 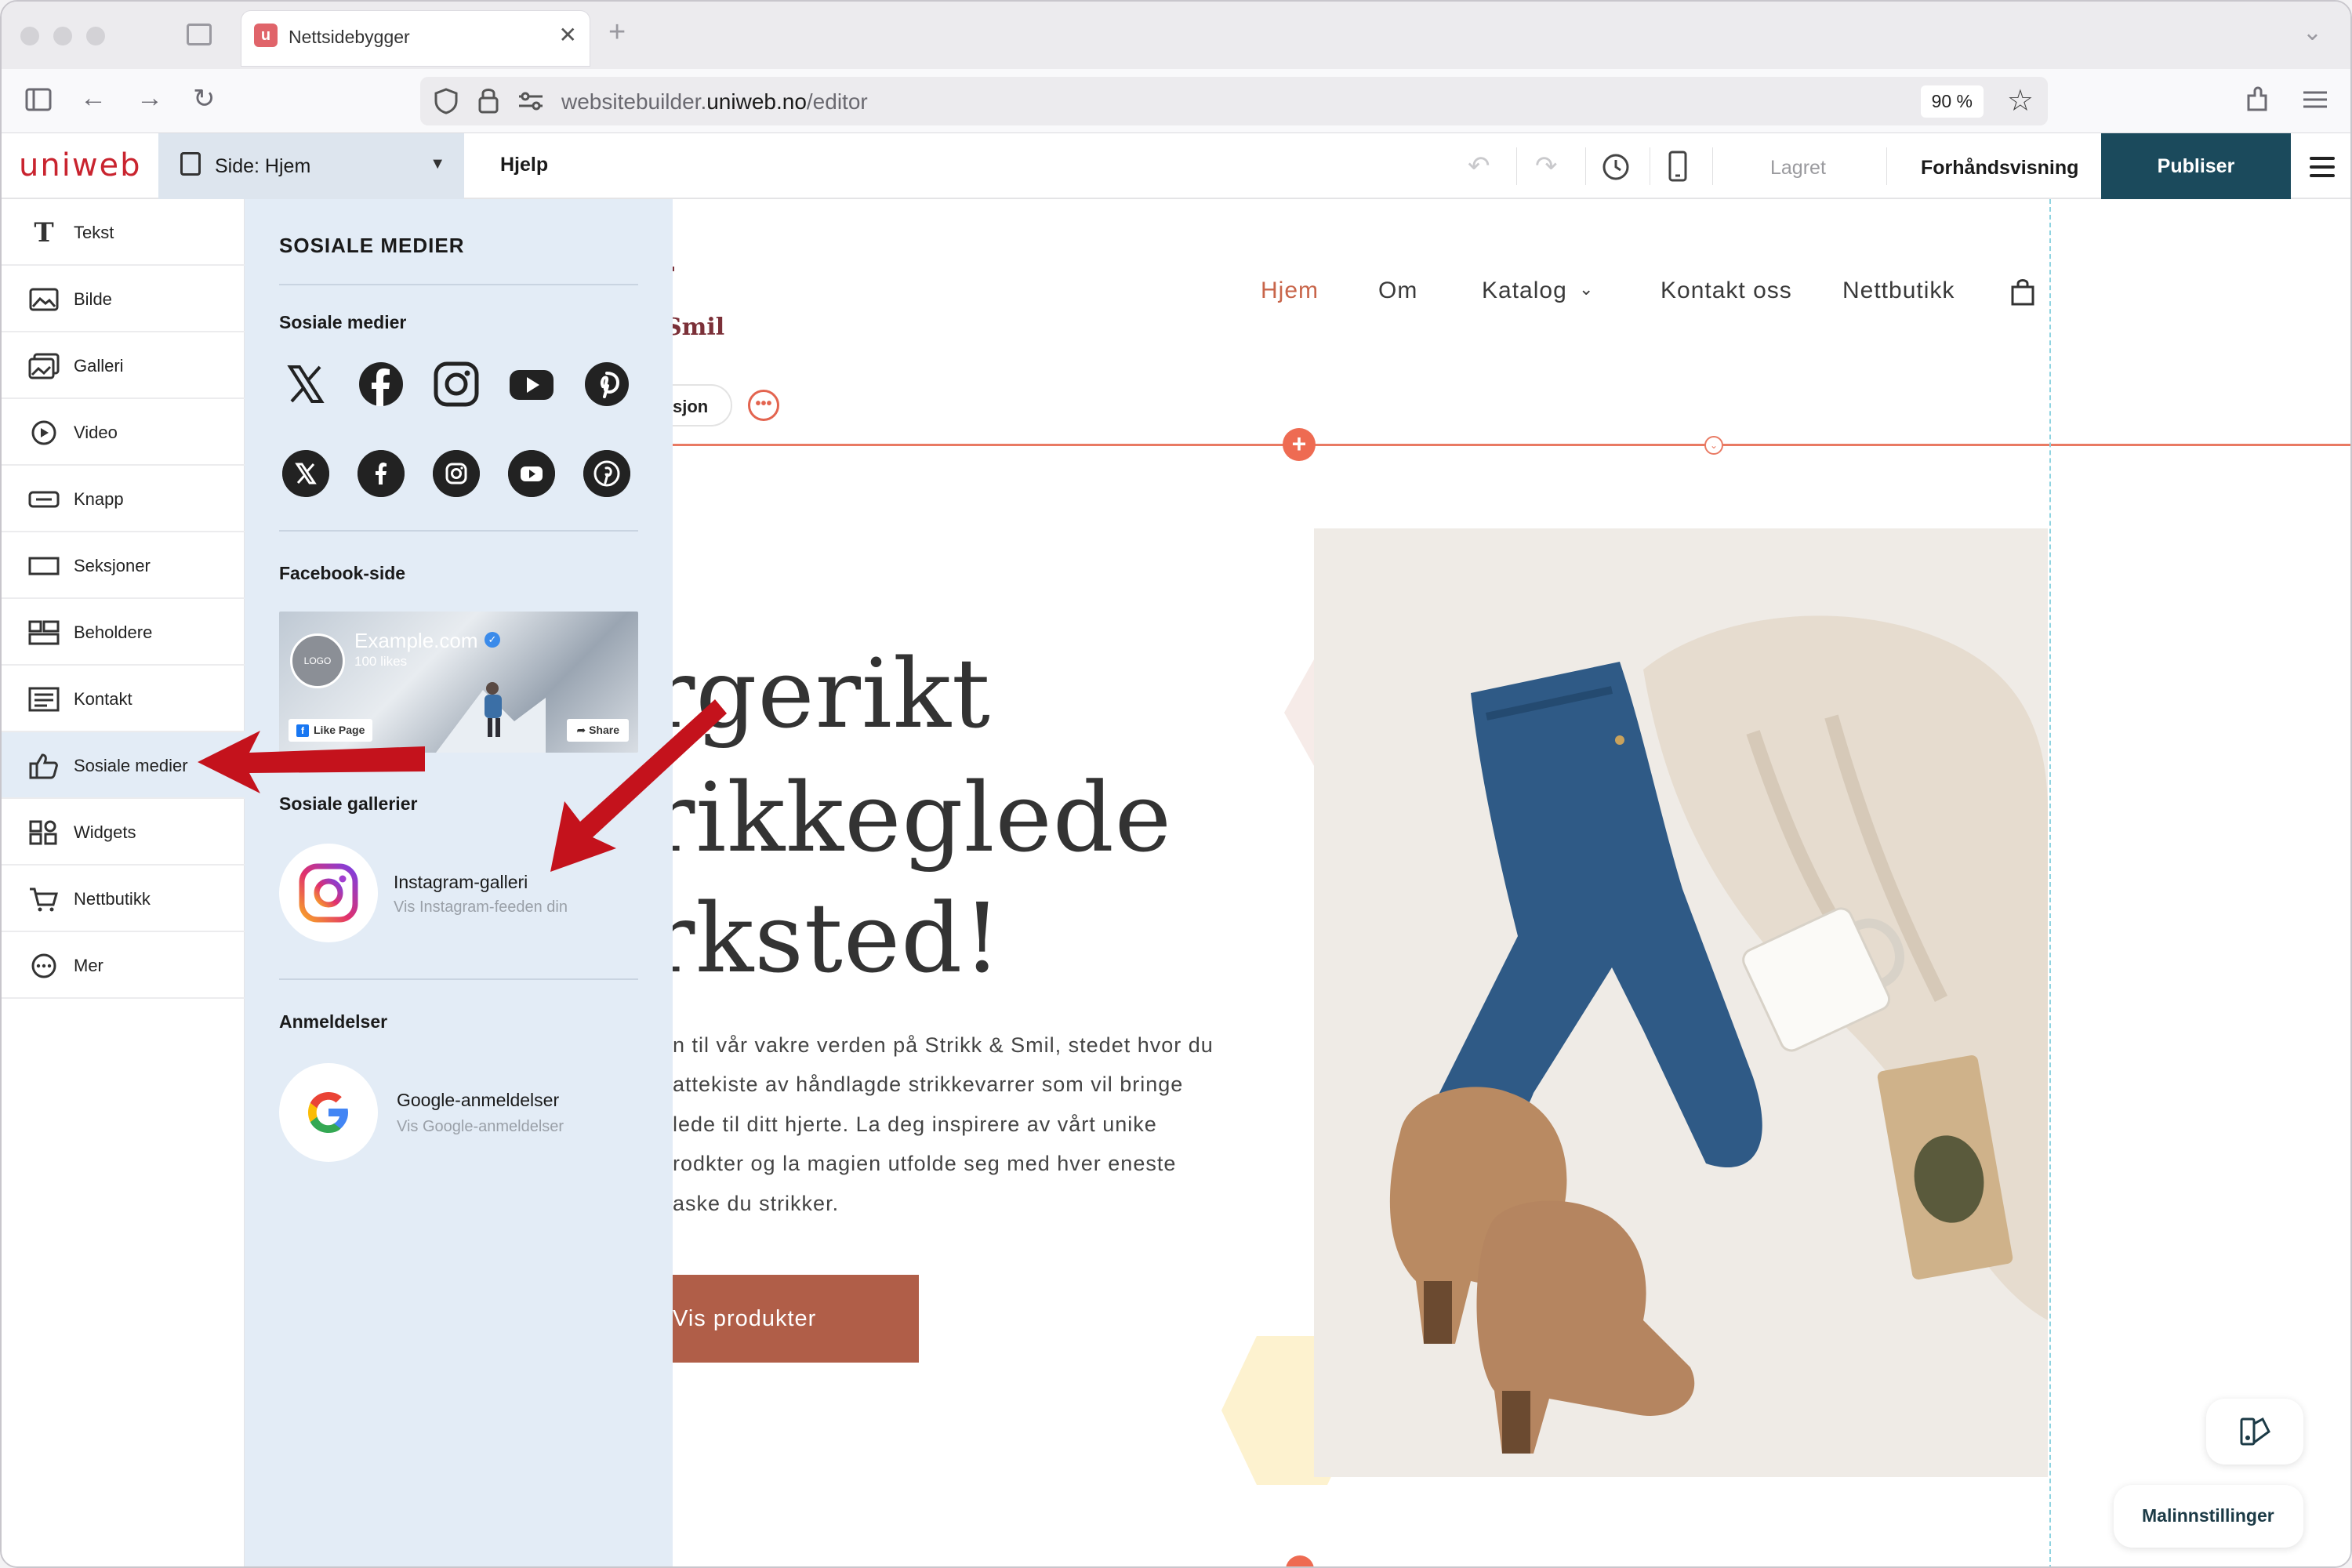 What do you see at coordinates (29, 36) in the screenshot?
I see `close-window-button` at bounding box center [29, 36].